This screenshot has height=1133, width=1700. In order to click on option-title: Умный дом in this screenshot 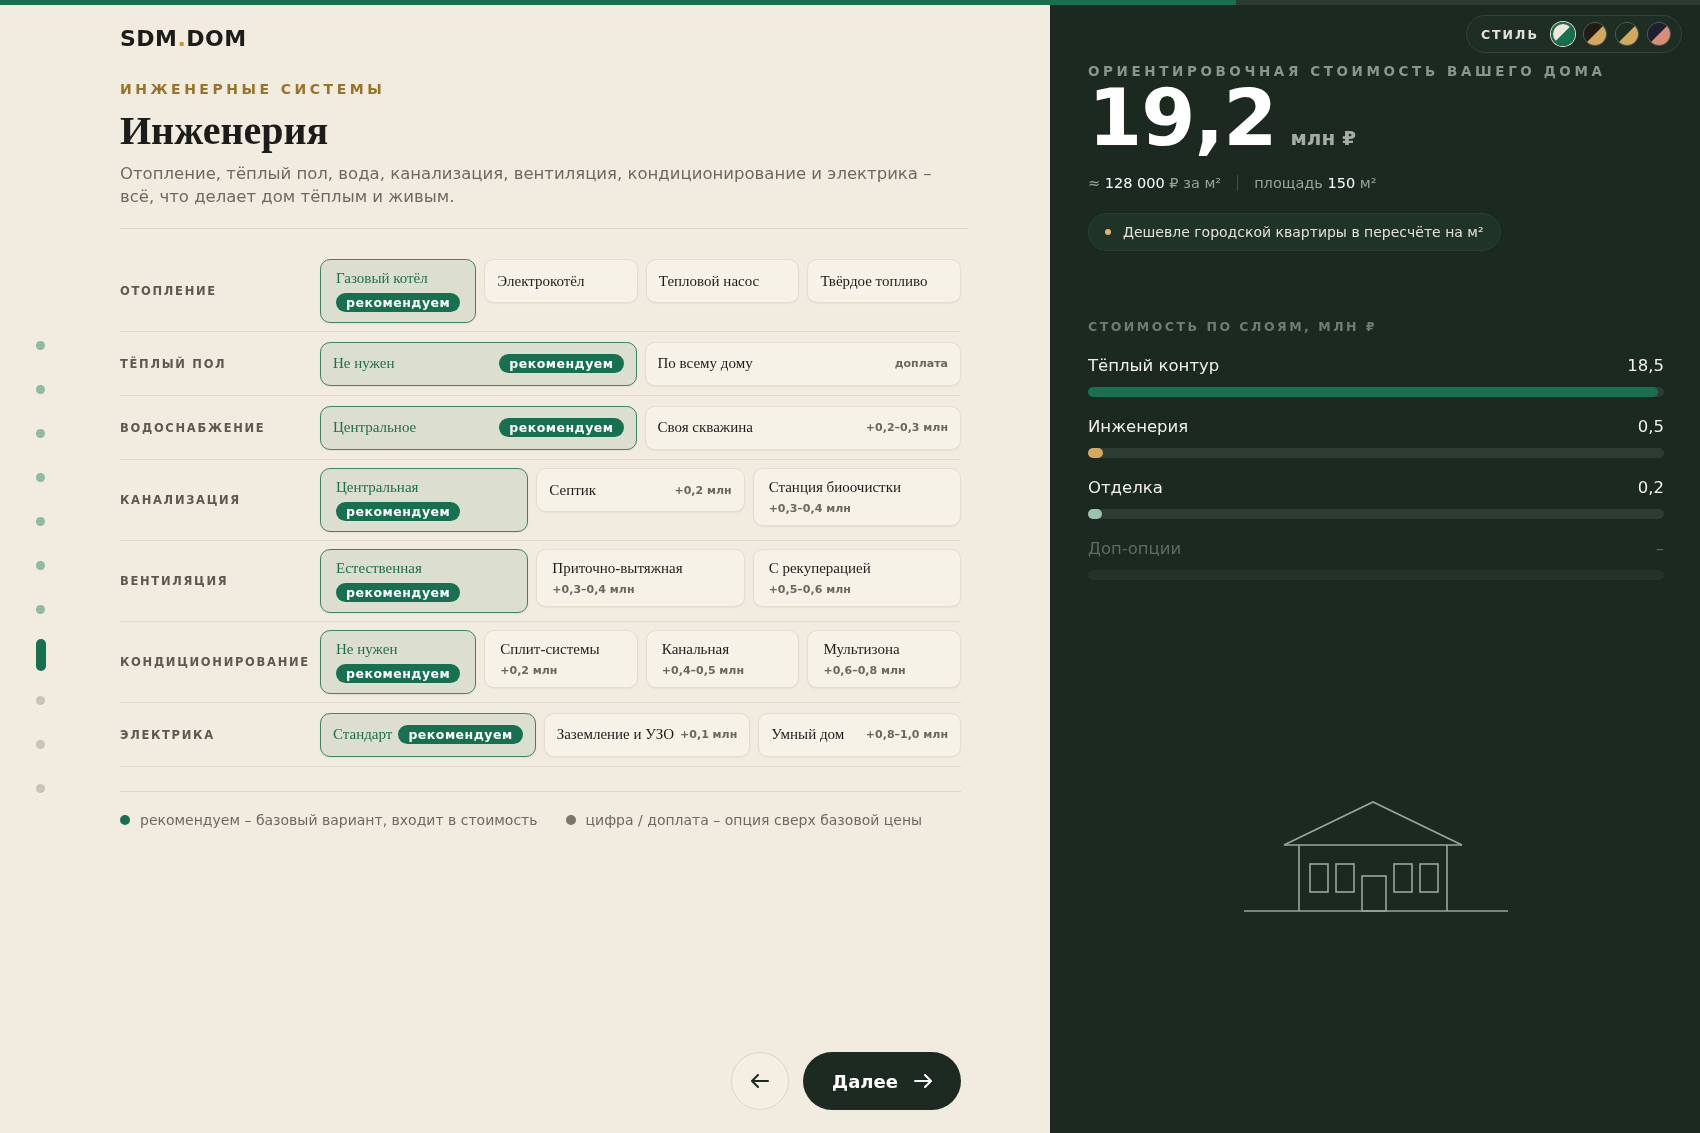, I will do `click(808, 734)`.